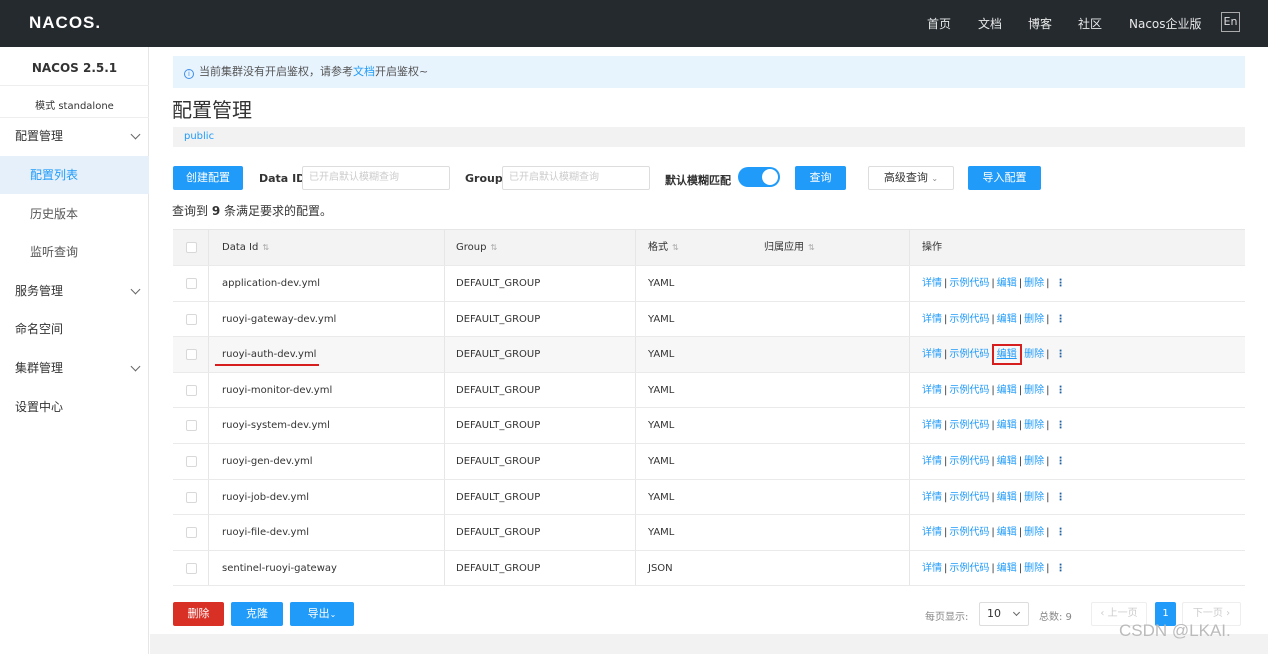 The height and width of the screenshot is (654, 1268). What do you see at coordinates (471, 247) in the screenshot?
I see `header-label: Group` at bounding box center [471, 247].